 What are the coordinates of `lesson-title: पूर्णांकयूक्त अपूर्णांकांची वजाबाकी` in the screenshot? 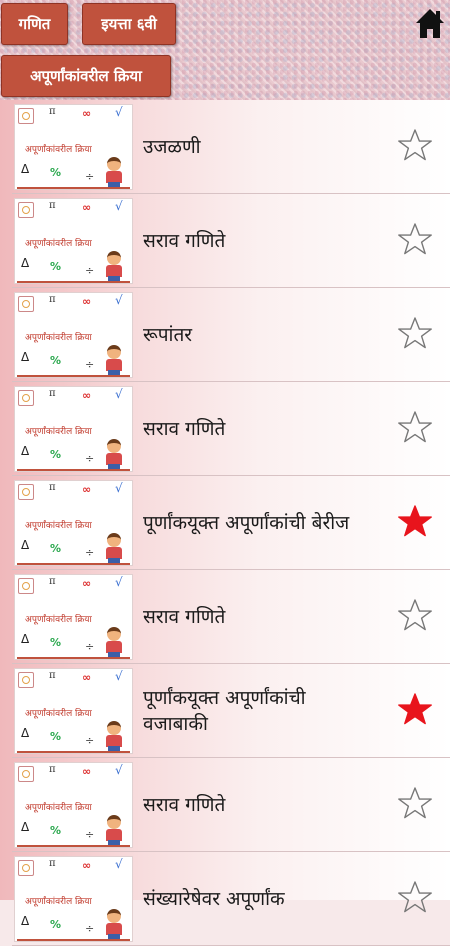 It's located at (258, 710).